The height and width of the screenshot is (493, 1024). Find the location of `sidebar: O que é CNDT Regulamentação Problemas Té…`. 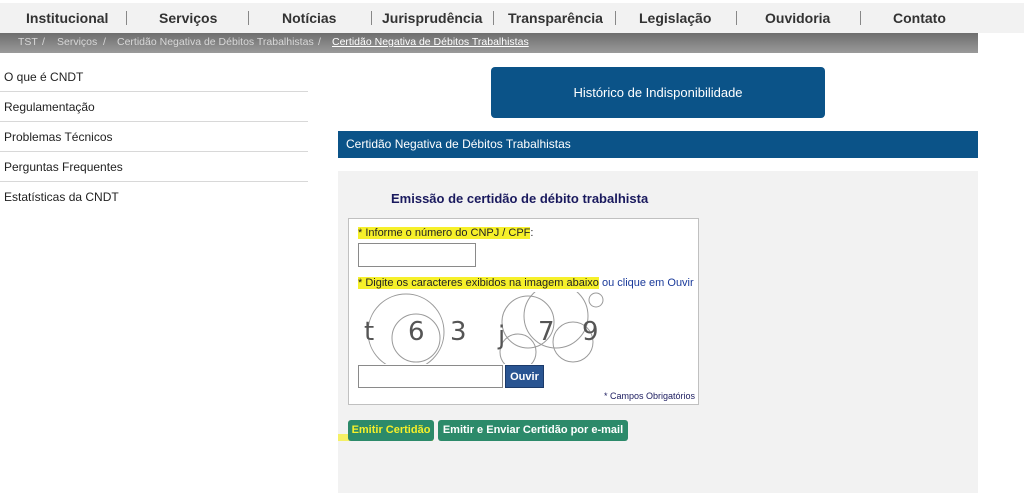

sidebar: O que é CNDT Regulamentação Problemas Té… is located at coordinates (154, 137).